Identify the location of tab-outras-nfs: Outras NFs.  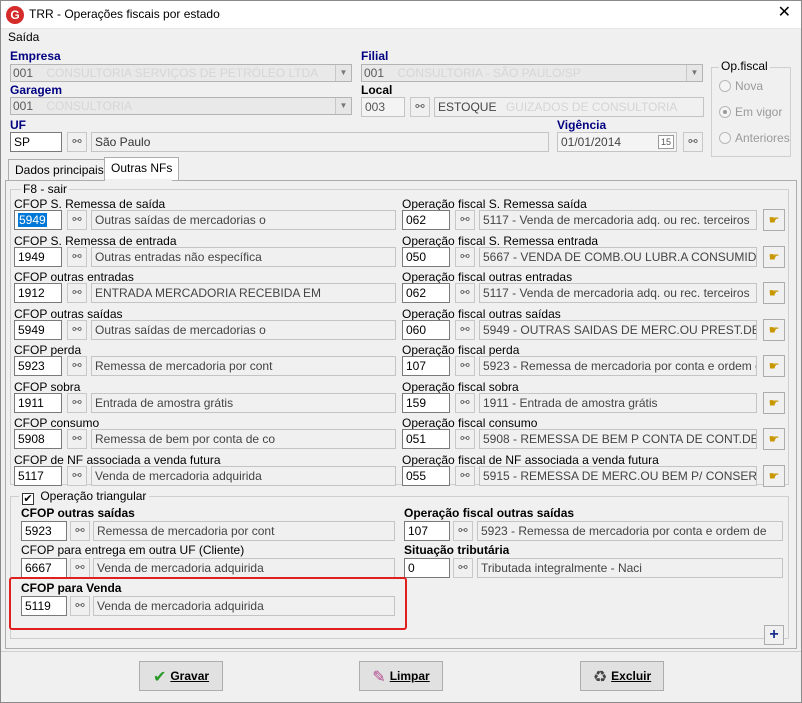
(142, 169).